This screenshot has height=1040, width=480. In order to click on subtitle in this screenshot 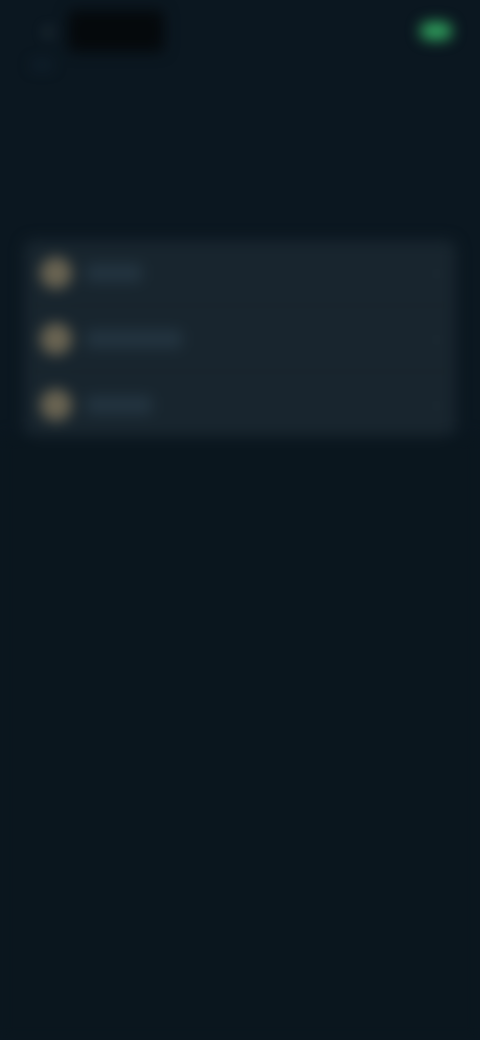, I will do `click(42, 65)`.